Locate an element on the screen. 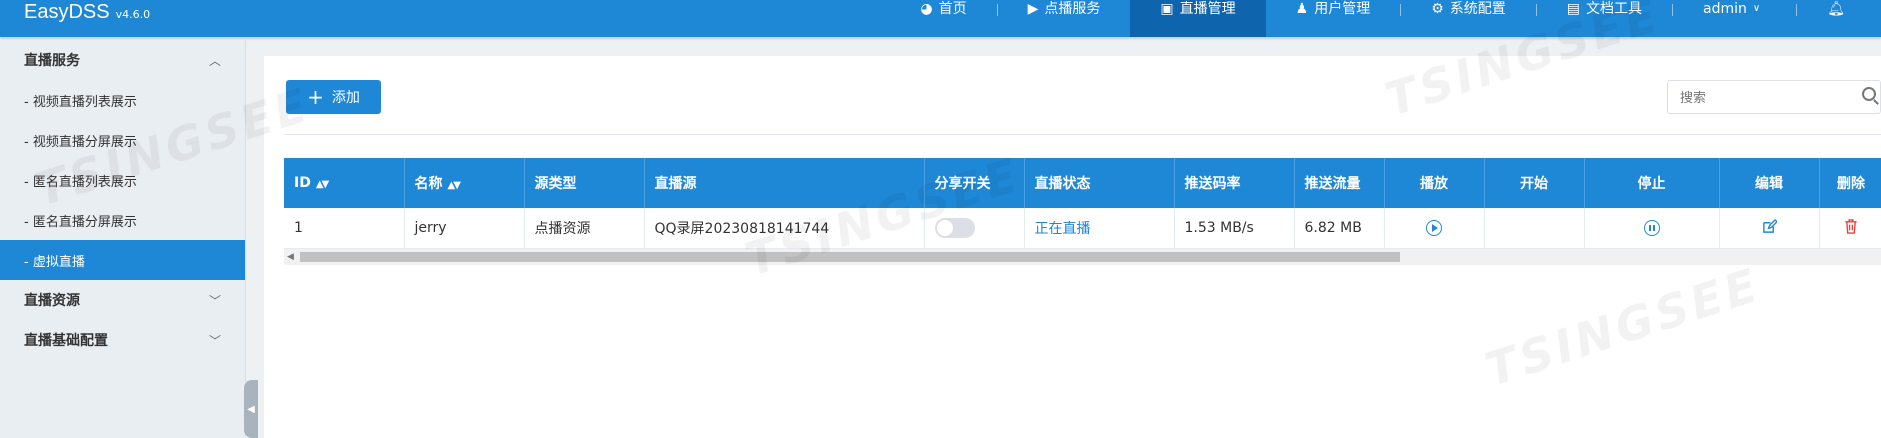  nav-home: ◕ 首页 is located at coordinates (943, 18).